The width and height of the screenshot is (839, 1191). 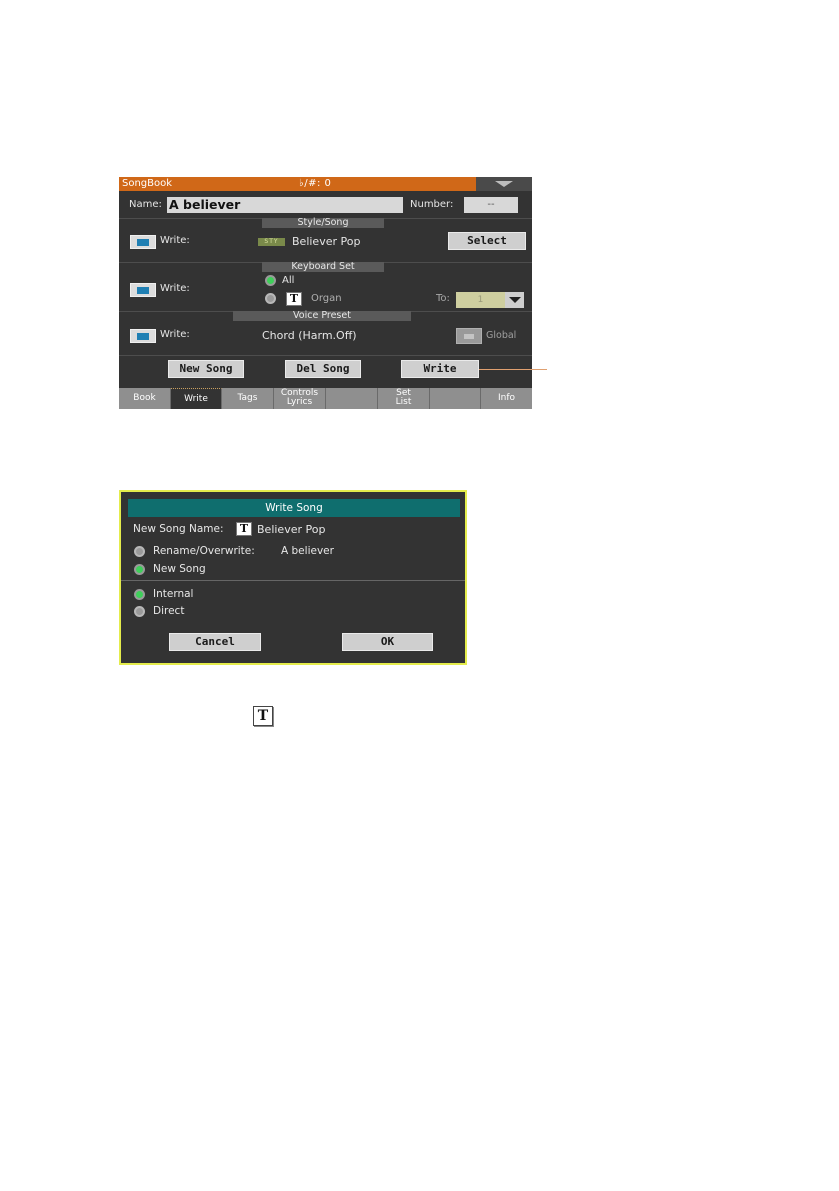 I want to click on tab-tags: Tags, so click(x=248, y=398).